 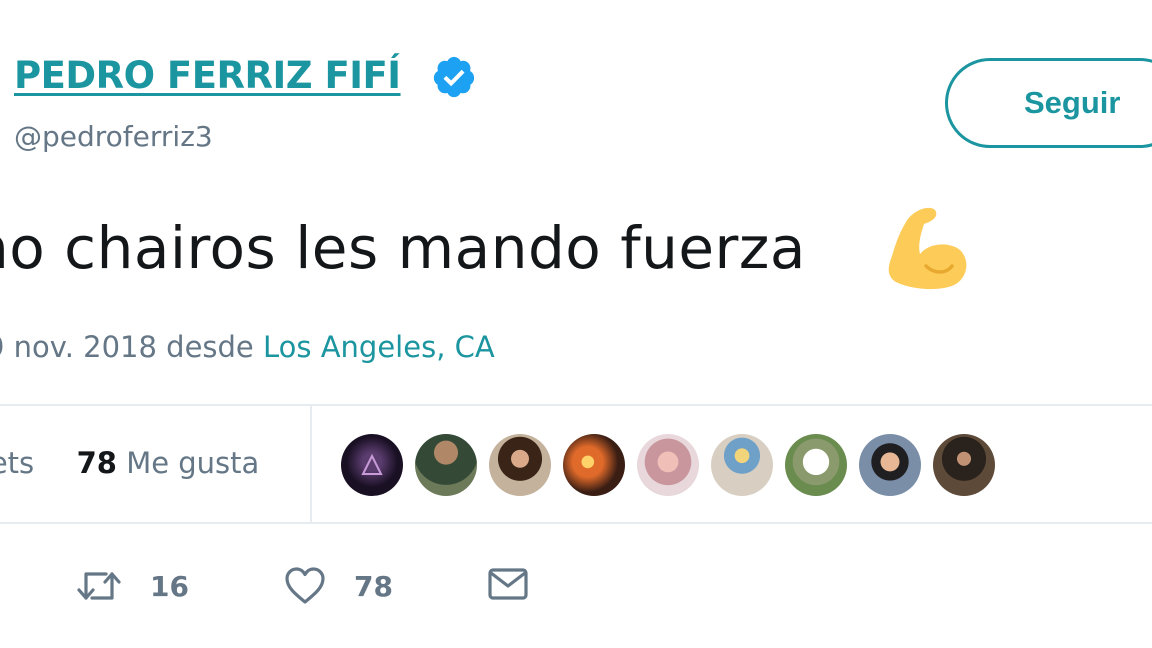 What do you see at coordinates (927, 248) in the screenshot?
I see `flexed-biceps-icon` at bounding box center [927, 248].